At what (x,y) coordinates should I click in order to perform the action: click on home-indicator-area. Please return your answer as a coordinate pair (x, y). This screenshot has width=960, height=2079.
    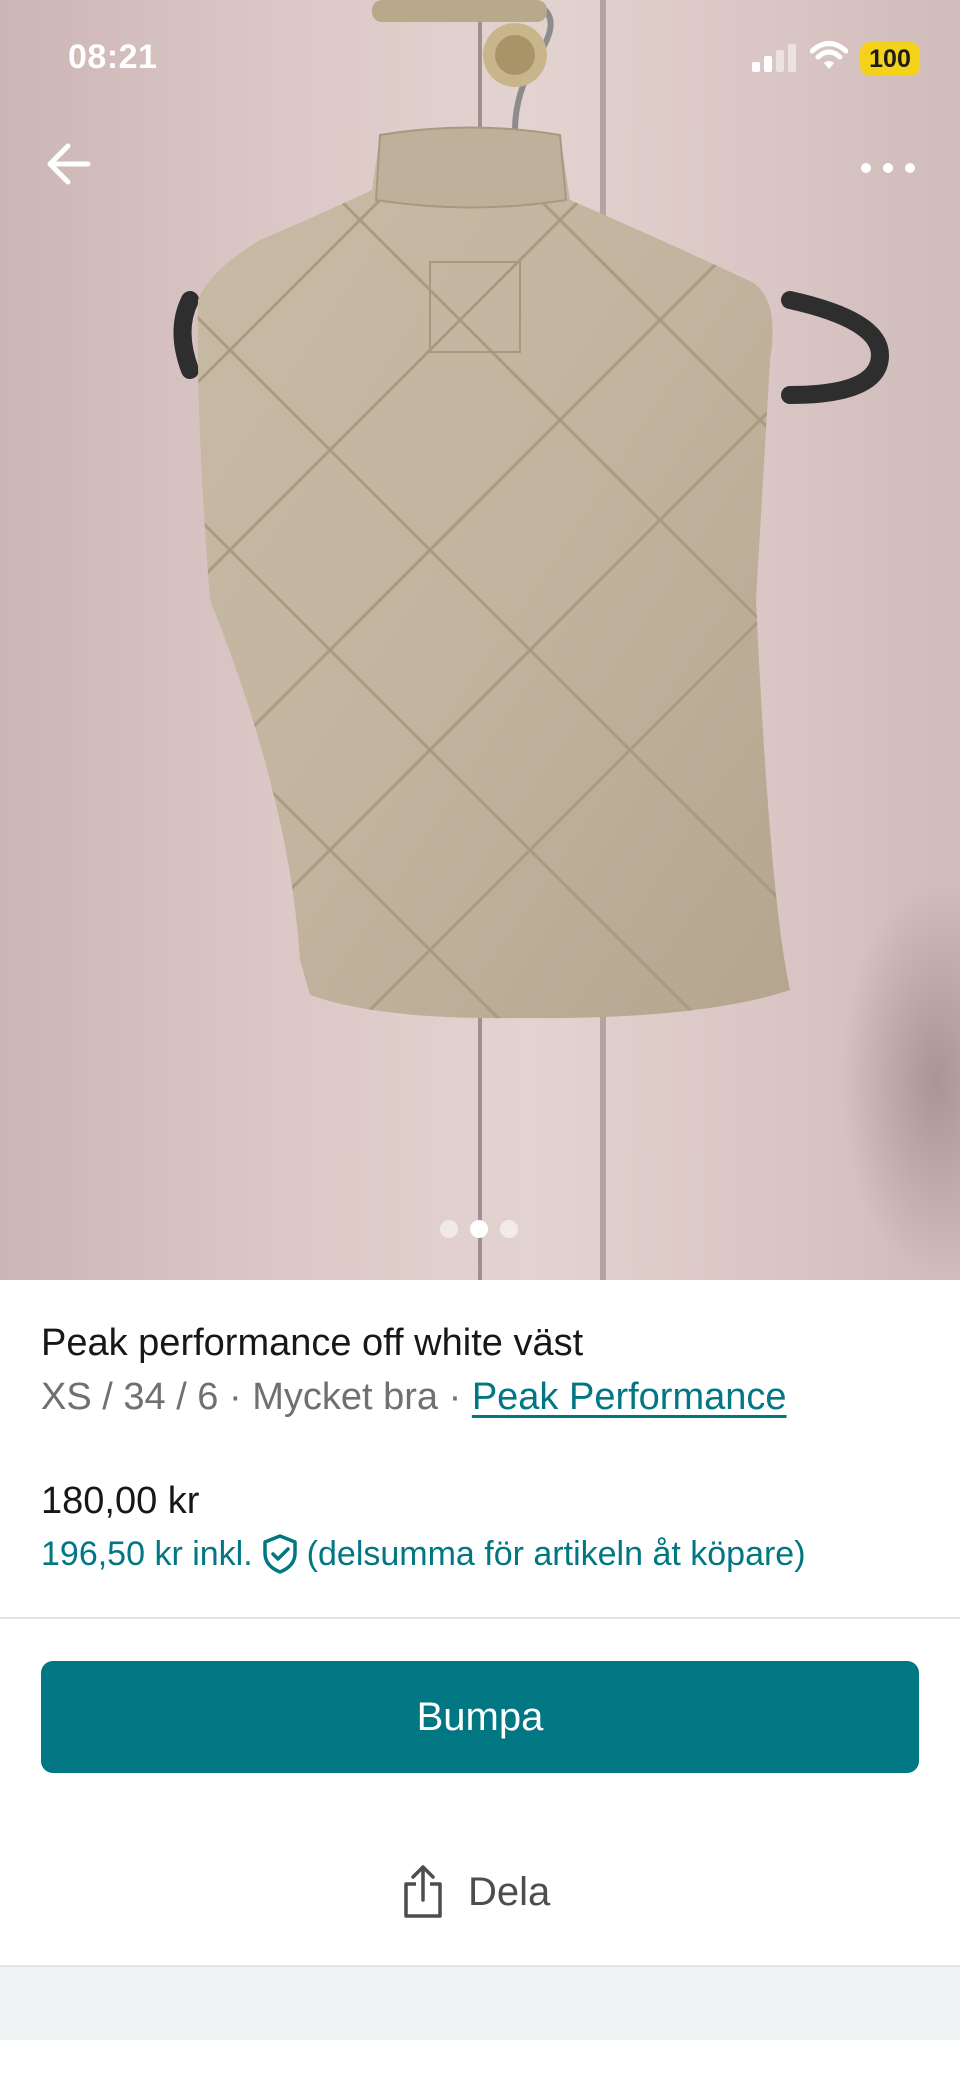
    Looking at the image, I should click on (480, 2059).